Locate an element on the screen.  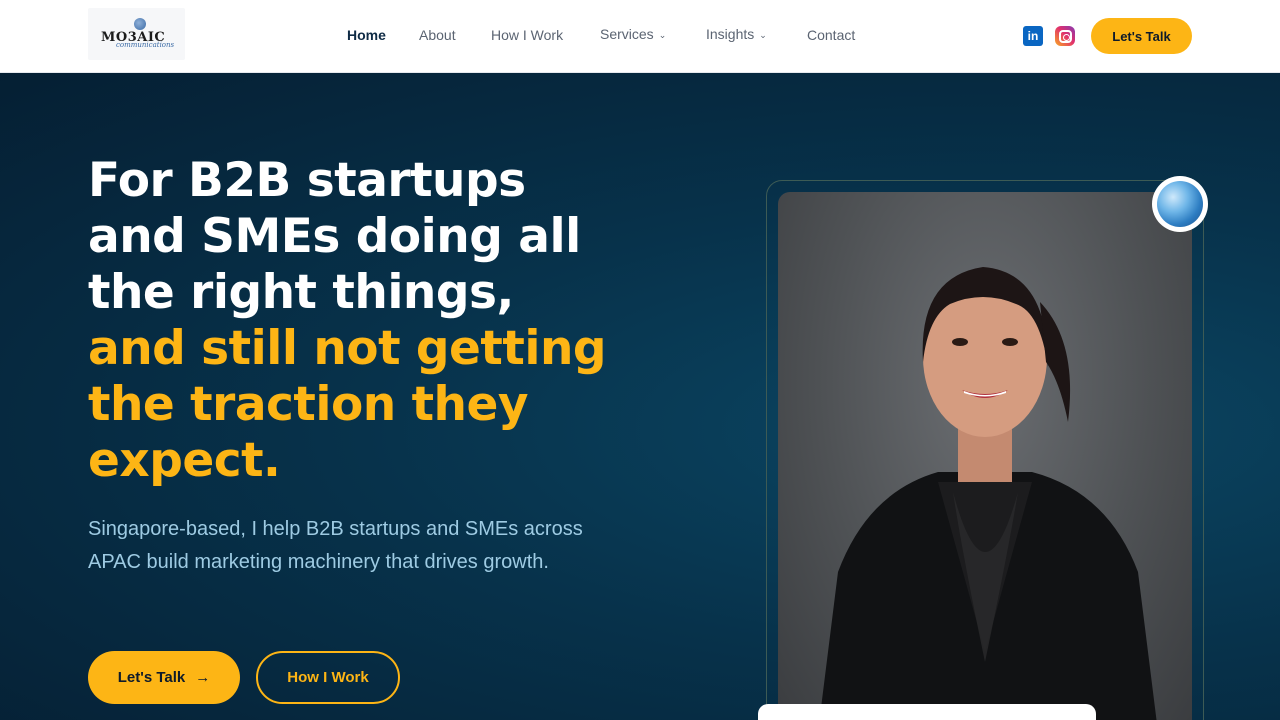
instagram-icon is located at coordinates (1065, 36).